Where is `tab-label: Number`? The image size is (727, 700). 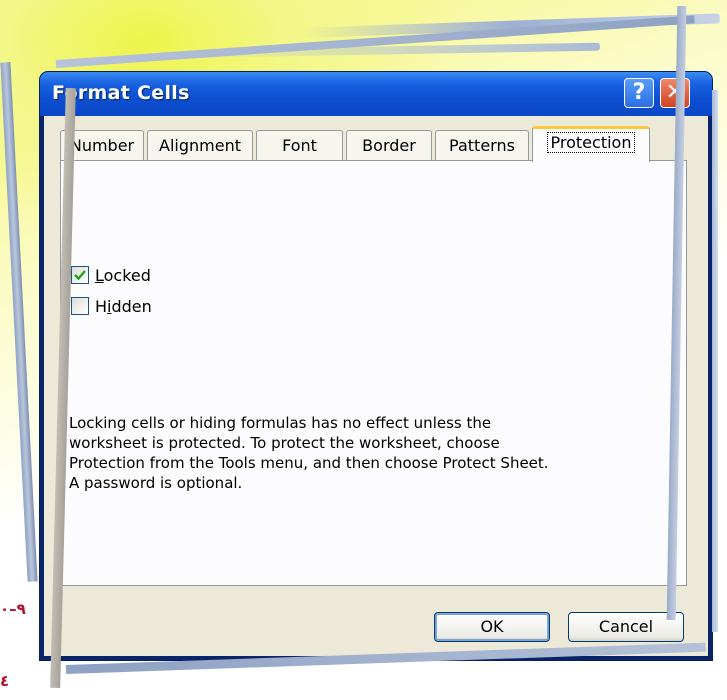
tab-label: Number is located at coordinates (102, 145).